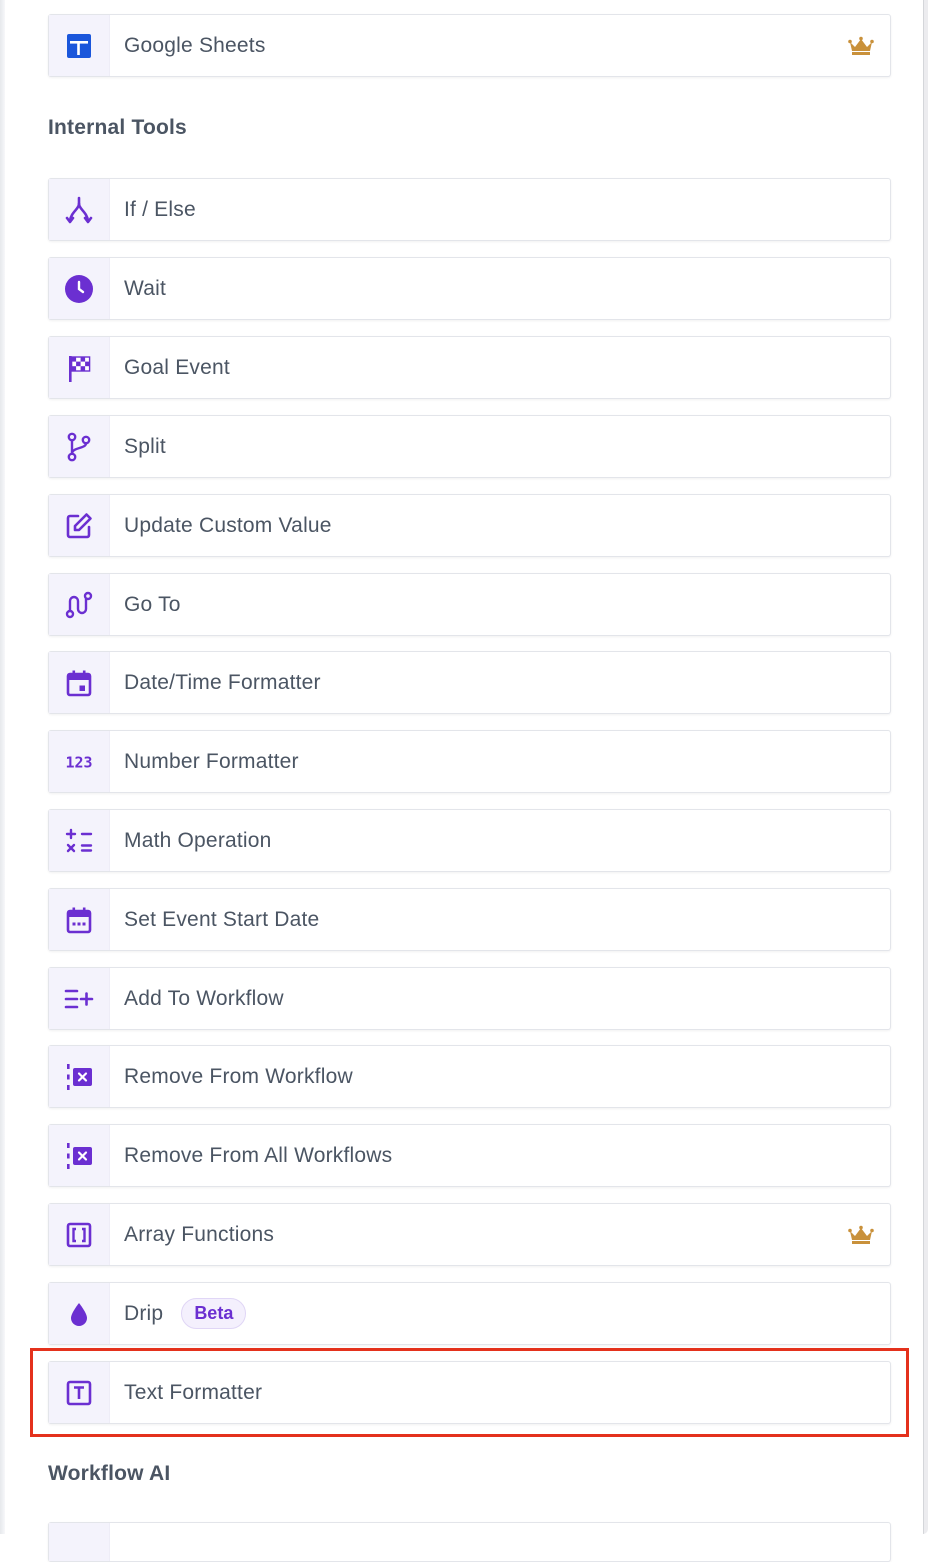 Image resolution: width=928 pixels, height=1562 pixels. Describe the element at coordinates (144, 1313) in the screenshot. I see `action-label: Drip` at that location.